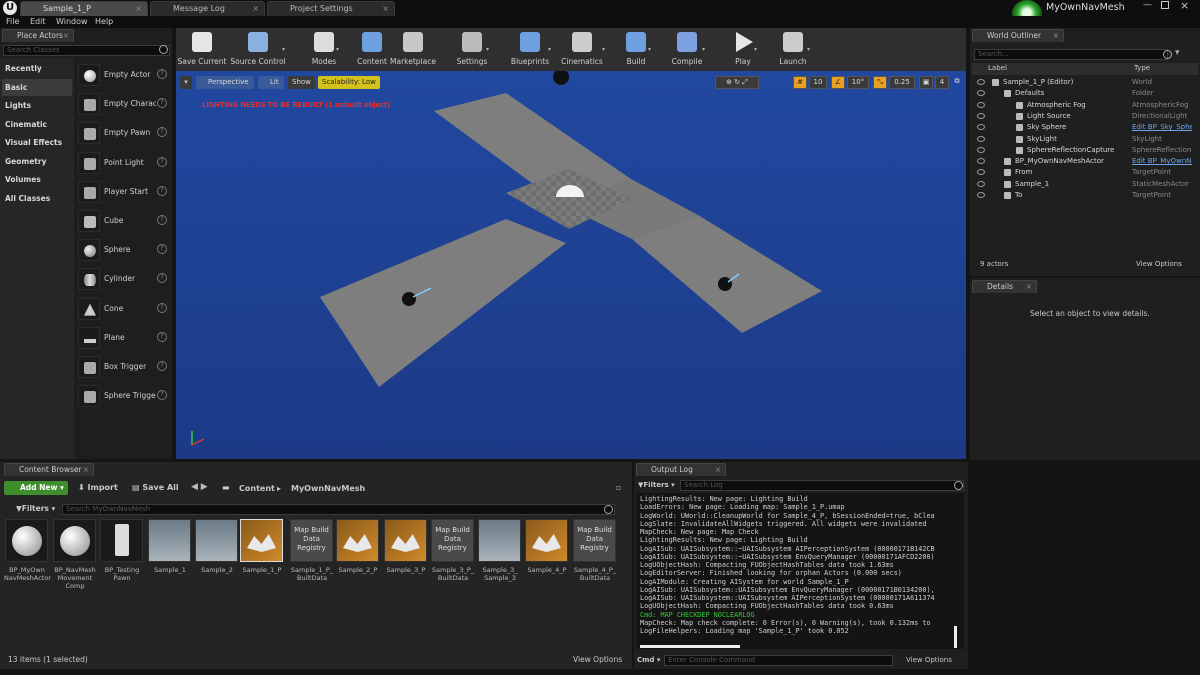 This screenshot has width=1200, height=675. What do you see at coordinates (155, 487) in the screenshot?
I see `save-all-button: ▤ Save All` at bounding box center [155, 487].